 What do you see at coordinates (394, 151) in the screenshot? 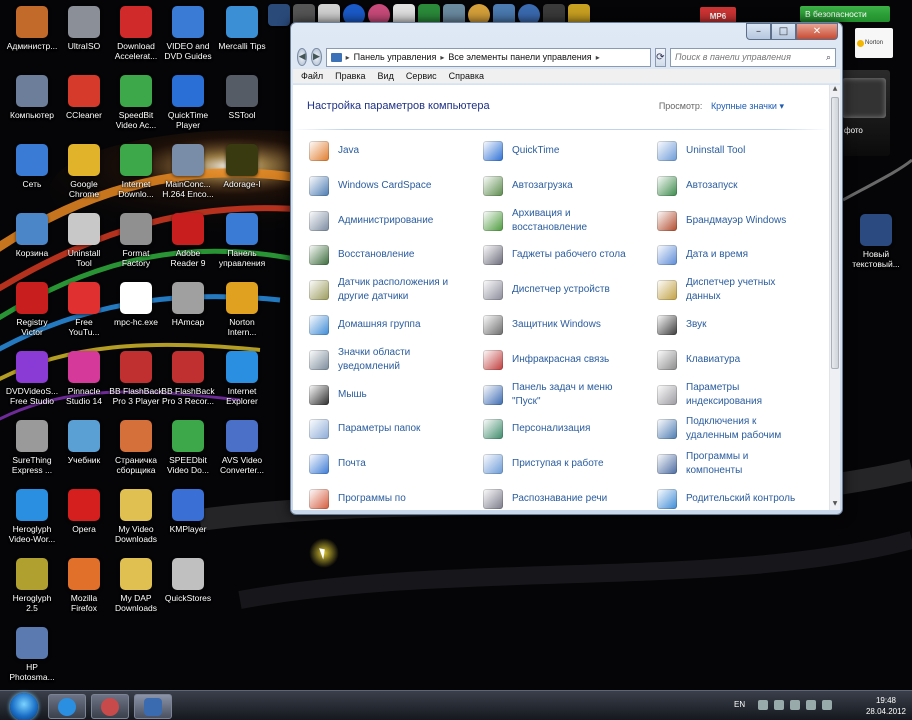
I see `control-panel-item: Java` at bounding box center [394, 151].